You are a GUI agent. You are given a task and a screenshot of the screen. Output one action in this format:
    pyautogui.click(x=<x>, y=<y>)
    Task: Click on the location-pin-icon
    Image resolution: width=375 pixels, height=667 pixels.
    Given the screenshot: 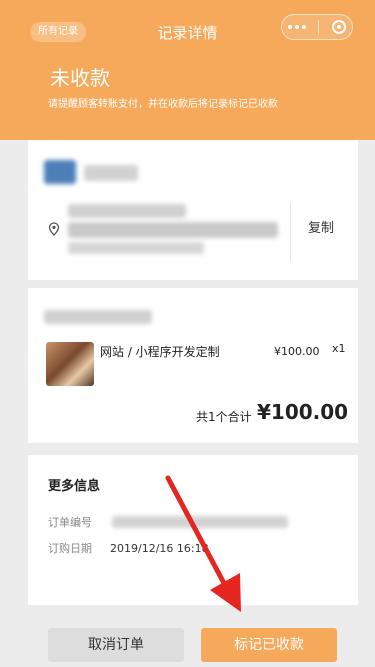 What is the action you would take?
    pyautogui.click(x=54, y=229)
    